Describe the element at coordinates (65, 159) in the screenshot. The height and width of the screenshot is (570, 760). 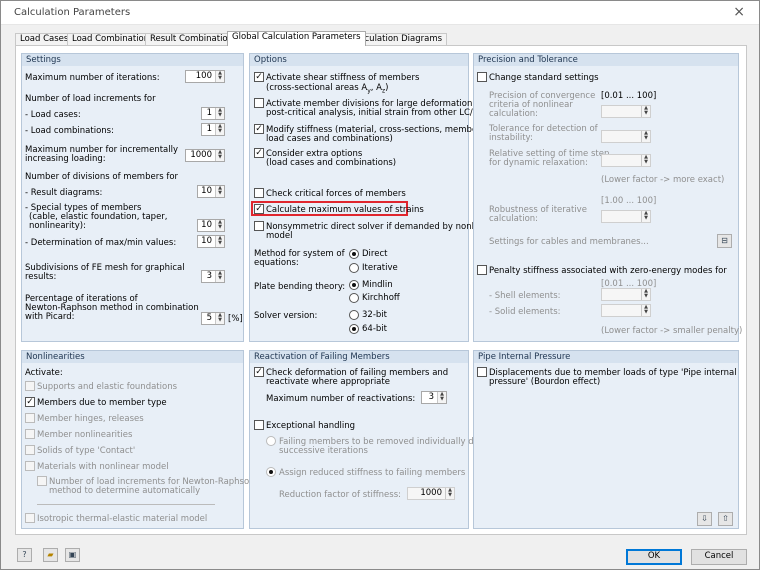
I see `max-incr-label-2: increasing loading:` at that location.